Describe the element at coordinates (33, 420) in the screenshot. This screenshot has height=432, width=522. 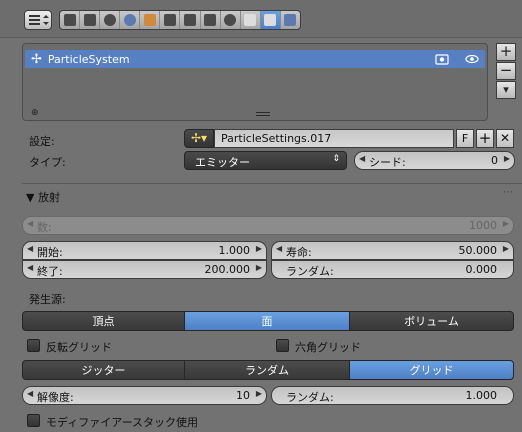
I see `use-modifier-stack-checkbox` at that location.